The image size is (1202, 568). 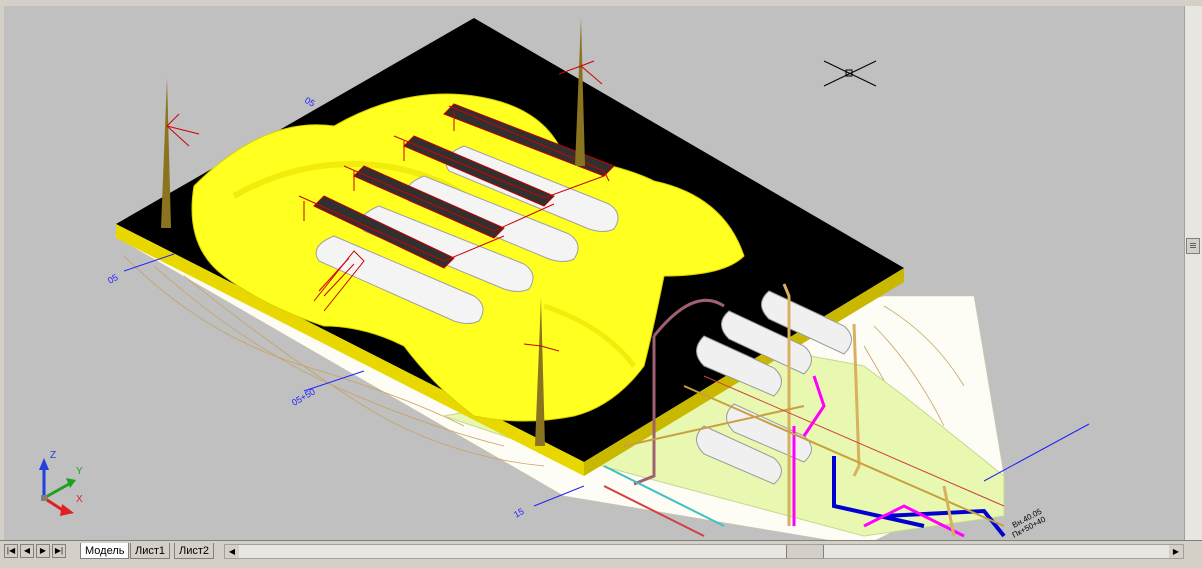 I want to click on vertical-scroll-thumb, so click(x=1193, y=246).